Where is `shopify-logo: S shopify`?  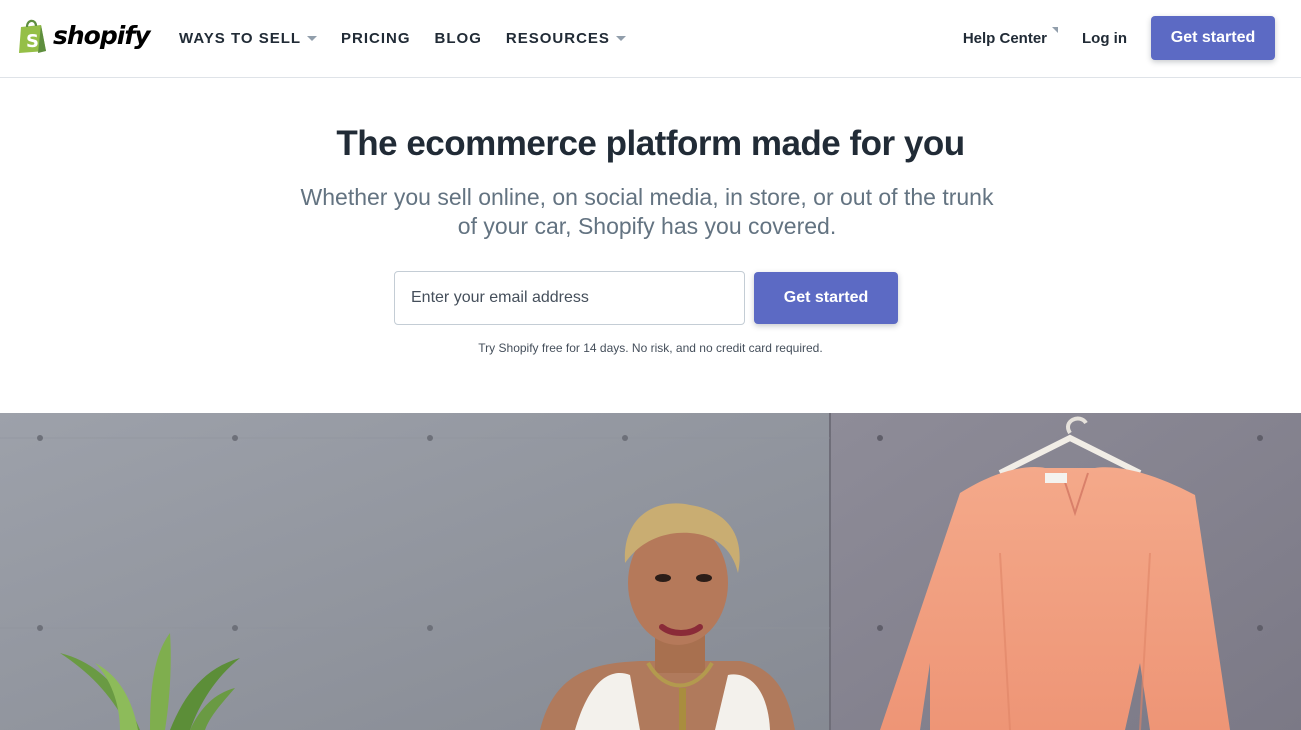
shopify-logo: S shopify is located at coordinates (83, 36).